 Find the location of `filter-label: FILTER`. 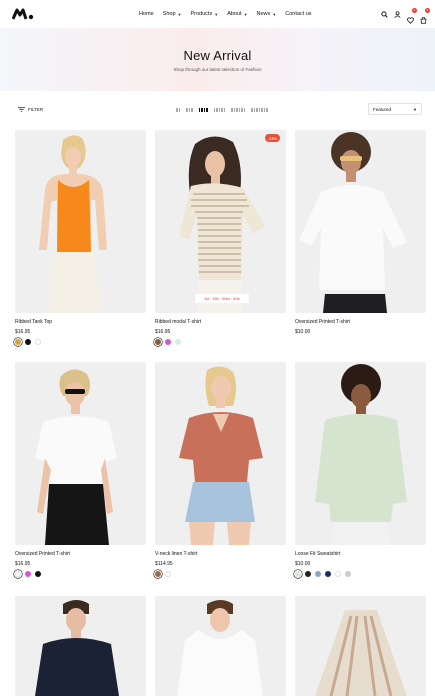

filter-label: FILTER is located at coordinates (36, 109).